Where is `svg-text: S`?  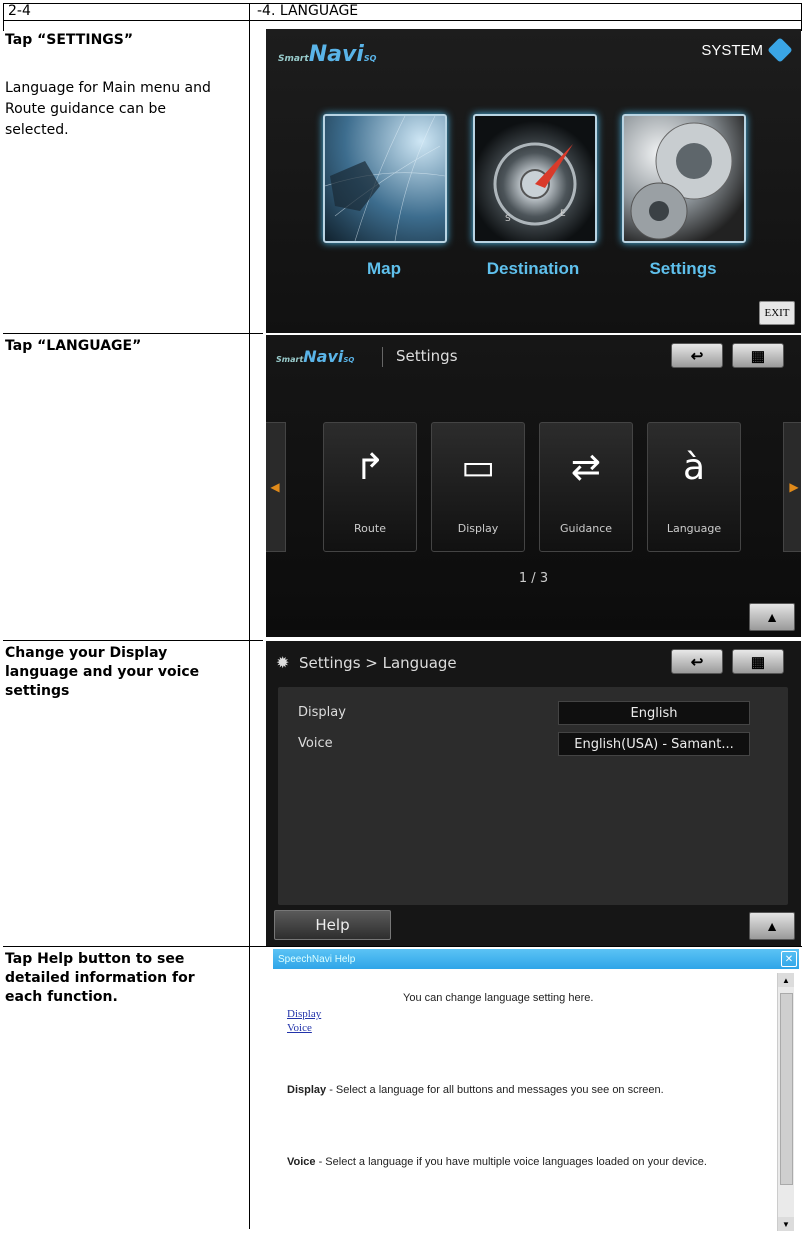 svg-text: S is located at coordinates (508, 219).